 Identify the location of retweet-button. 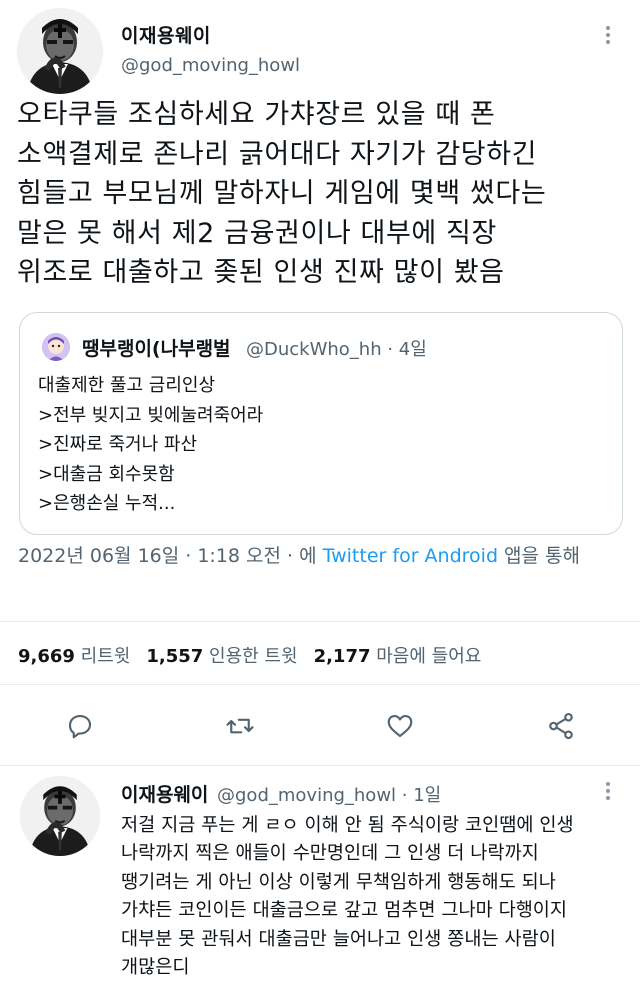
(240, 726).